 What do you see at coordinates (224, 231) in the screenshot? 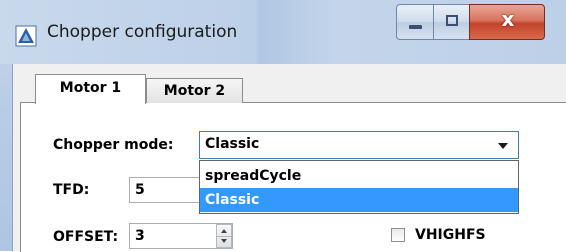
I see `spin-up-icon` at bounding box center [224, 231].